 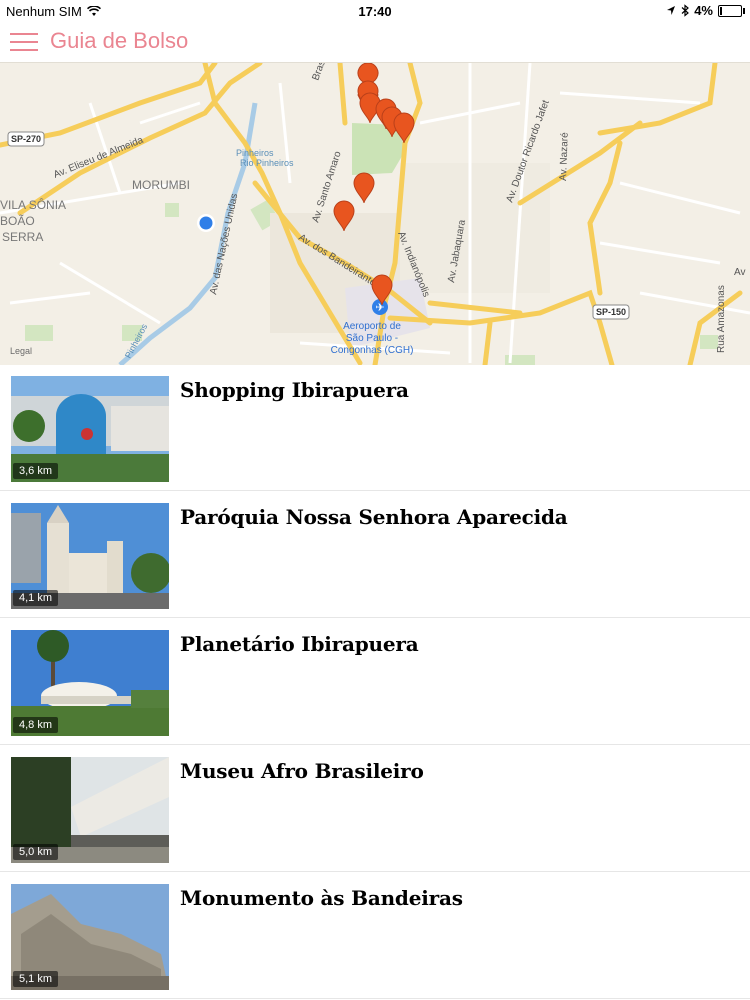 I want to click on place-photo: 3,6 km, so click(x=90, y=429).